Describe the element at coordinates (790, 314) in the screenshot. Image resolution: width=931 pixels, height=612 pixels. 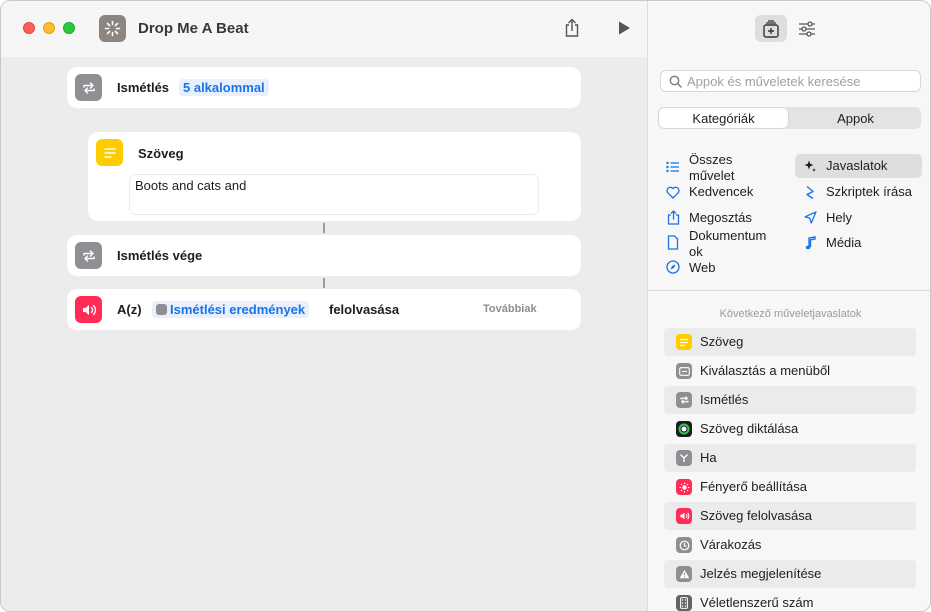
I see `suggestions-heading: Következő műveletjavaslatok` at that location.